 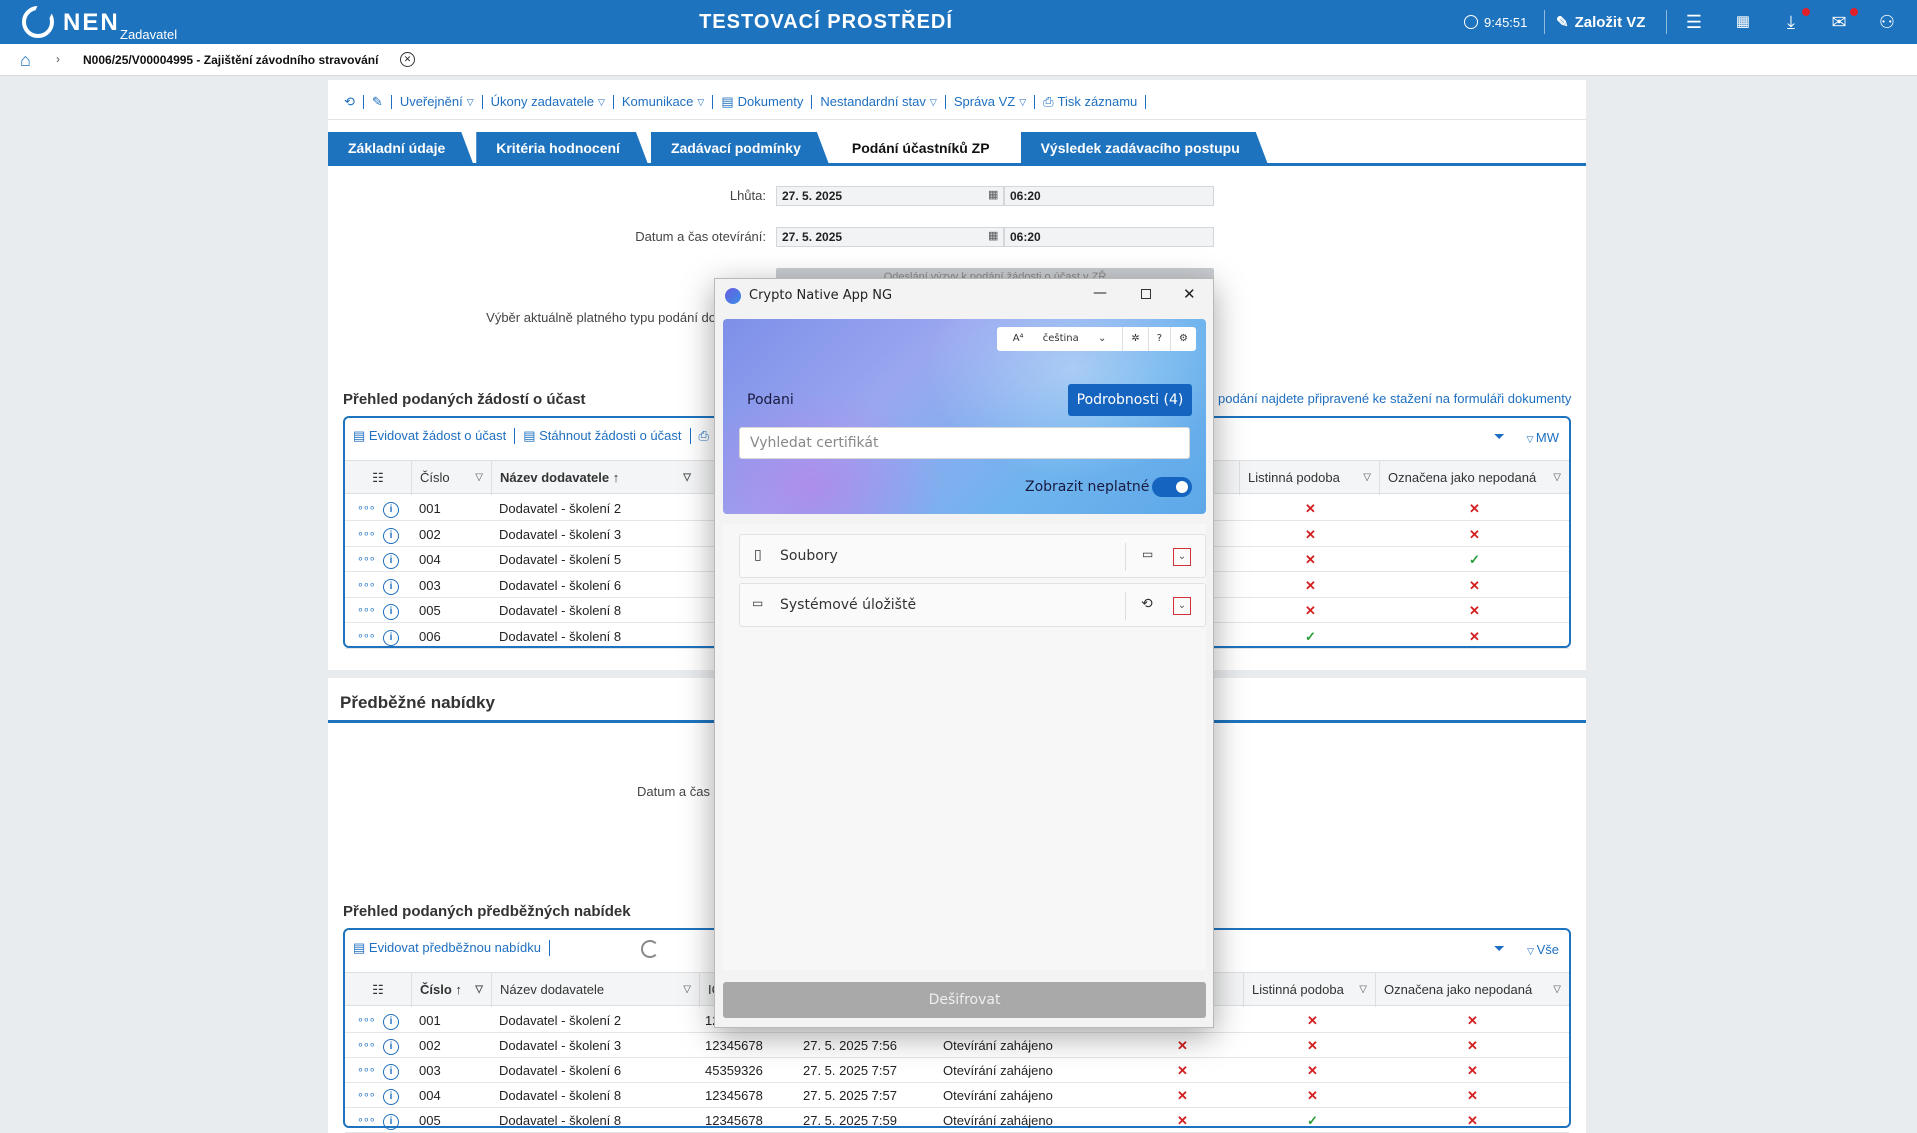 I want to click on tab-criteria: Kritéria hodnocení, so click(x=562, y=148).